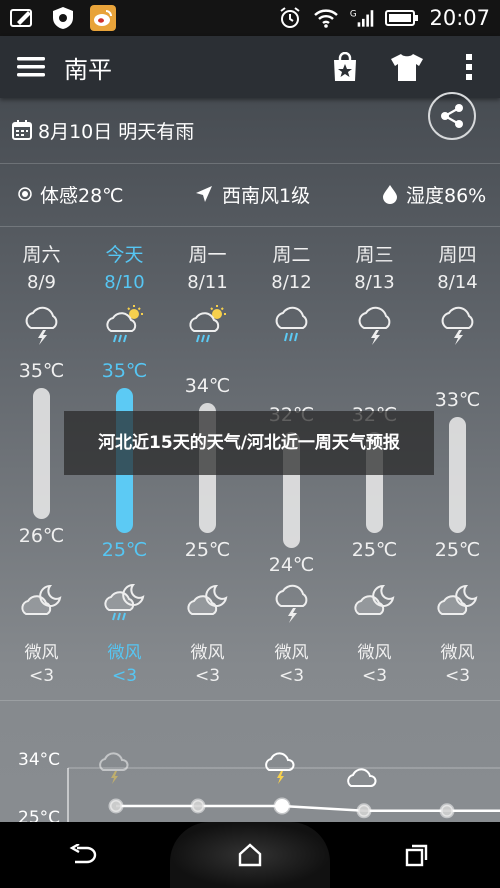 Image resolution: width=500 pixels, height=888 pixels. I want to click on high-temp: 34℃, so click(207, 385).